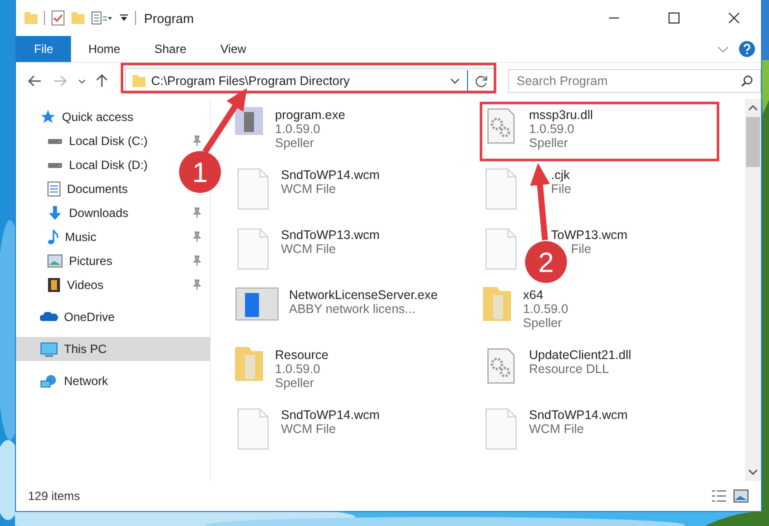 This screenshot has height=526, width=769. I want to click on search-icon, so click(747, 81).